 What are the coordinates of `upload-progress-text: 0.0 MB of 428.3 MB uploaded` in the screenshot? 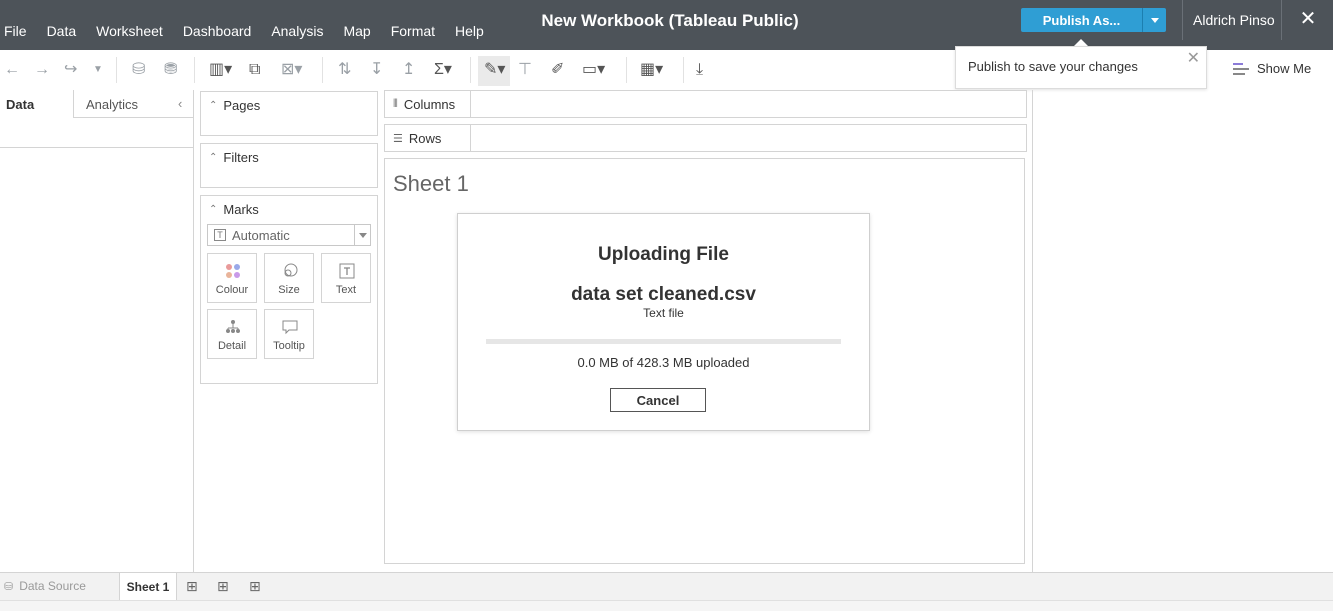 It's located at (663, 362).